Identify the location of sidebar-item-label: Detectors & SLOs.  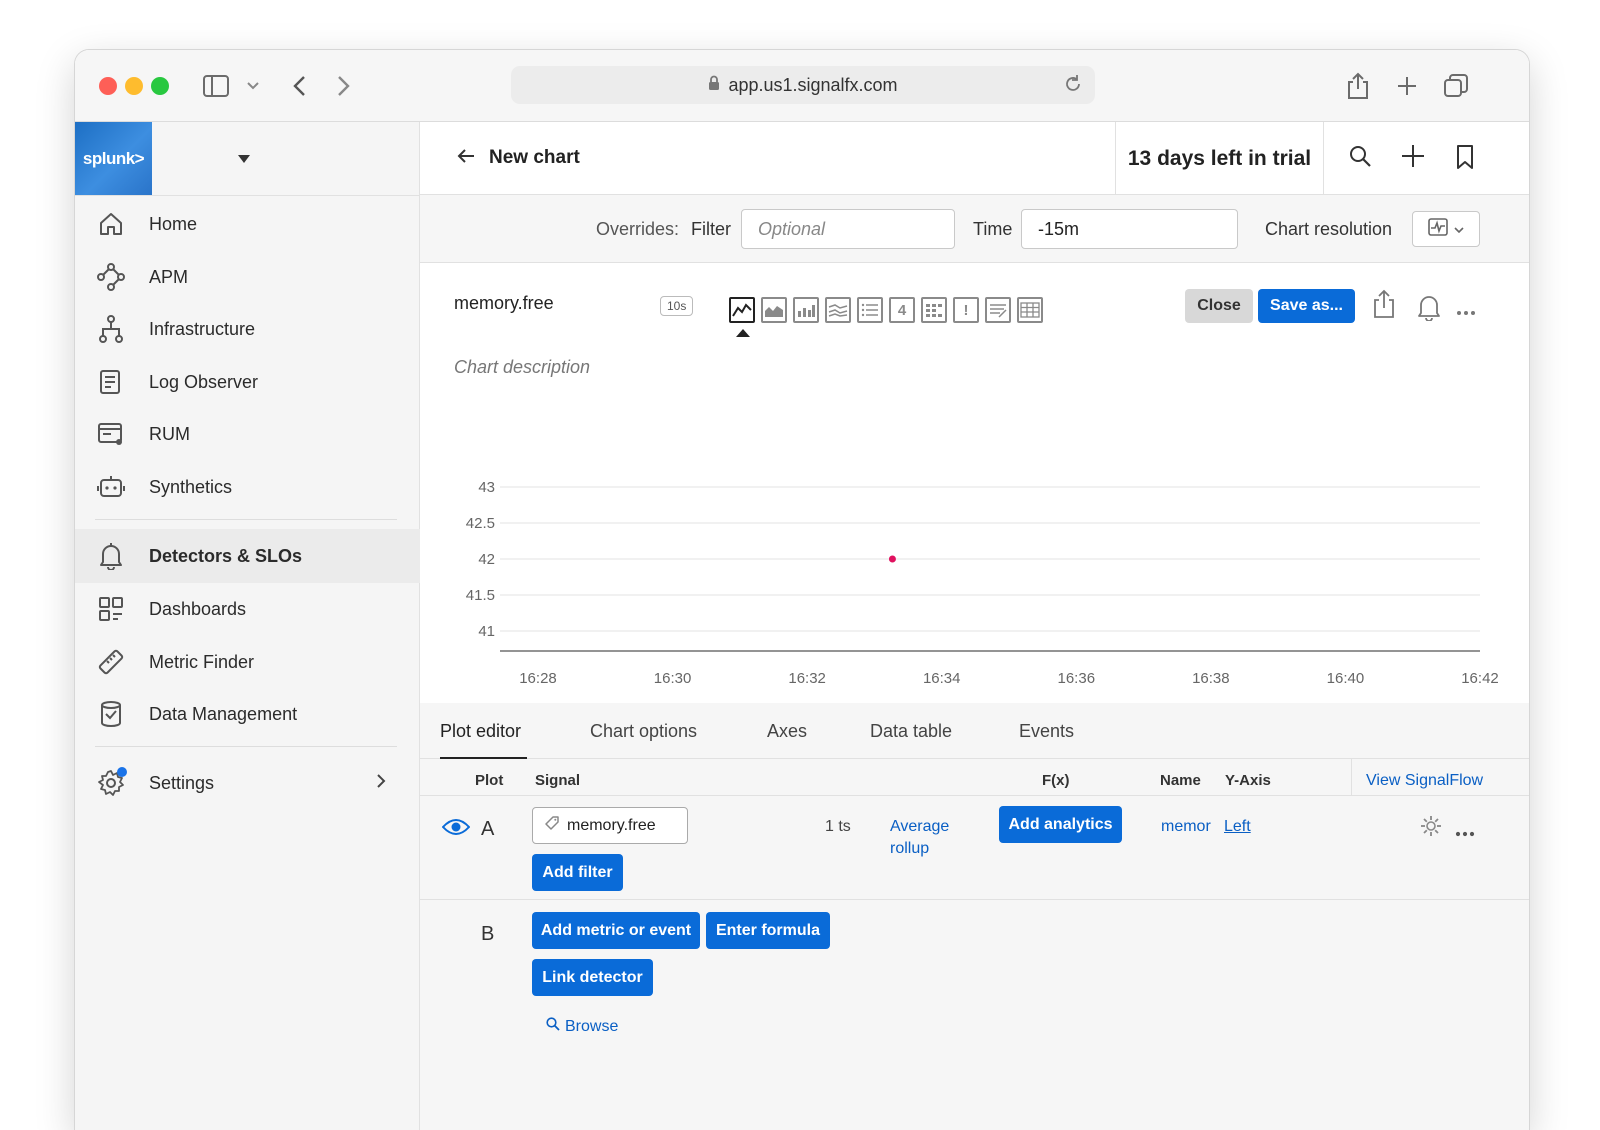
(226, 555).